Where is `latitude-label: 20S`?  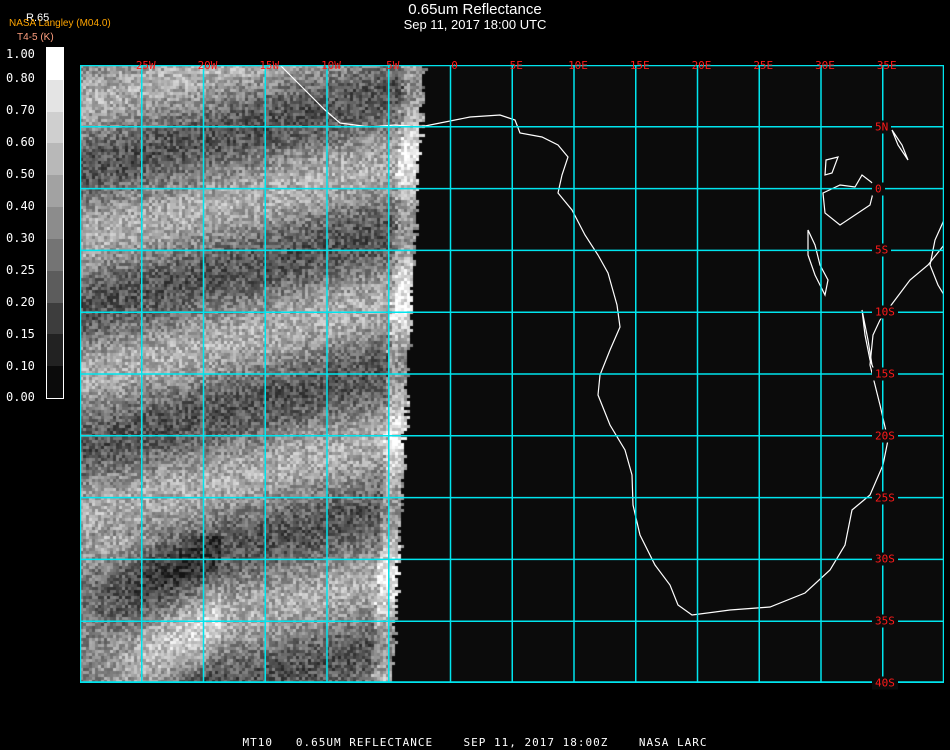
latitude-label: 20S is located at coordinates (885, 436).